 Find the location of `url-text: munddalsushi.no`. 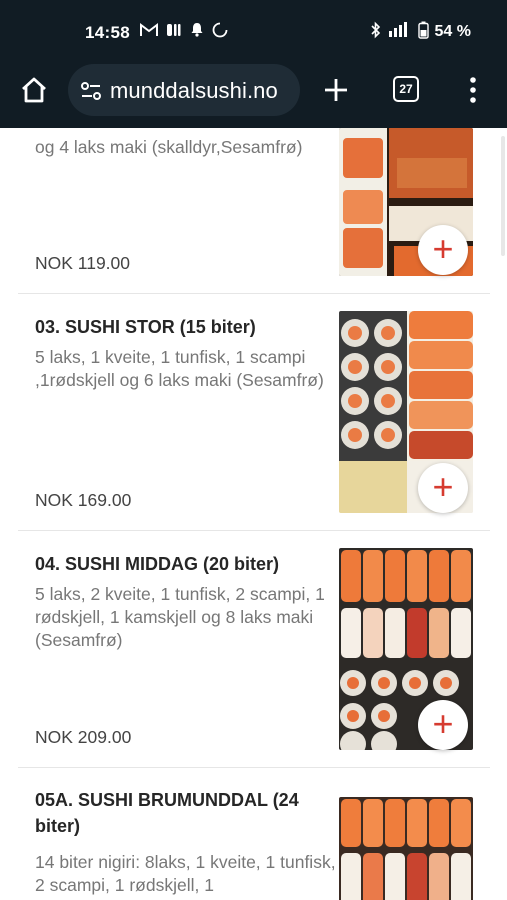

url-text: munddalsushi.no is located at coordinates (194, 90).